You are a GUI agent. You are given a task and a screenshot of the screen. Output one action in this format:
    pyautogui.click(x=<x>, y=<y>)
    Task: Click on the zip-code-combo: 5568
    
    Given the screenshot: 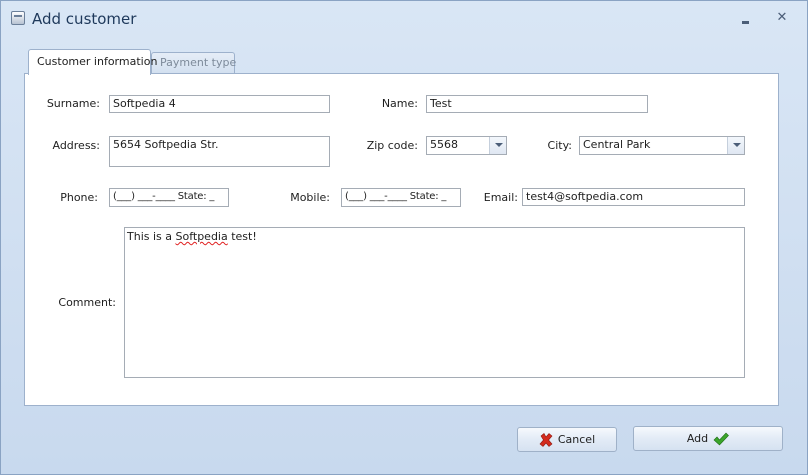 What is the action you would take?
    pyautogui.click(x=466, y=145)
    